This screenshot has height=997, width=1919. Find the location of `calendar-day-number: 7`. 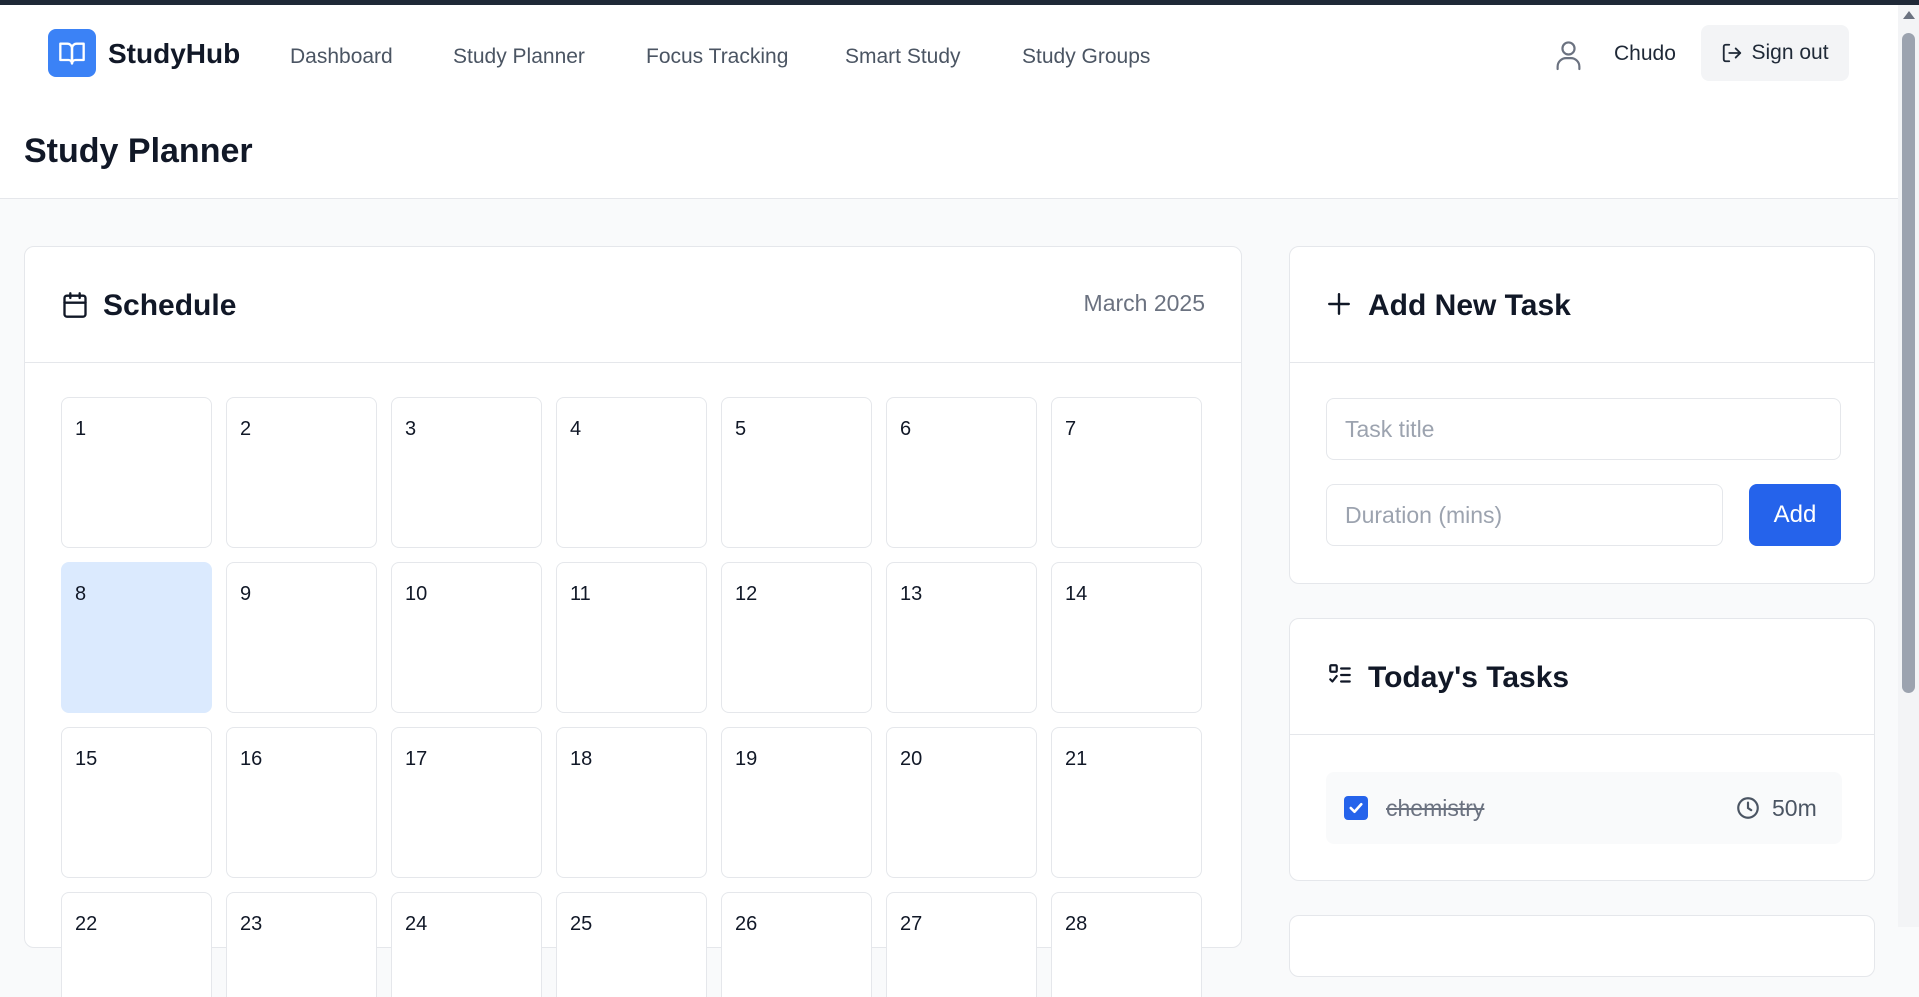

calendar-day-number: 7 is located at coordinates (1071, 429).